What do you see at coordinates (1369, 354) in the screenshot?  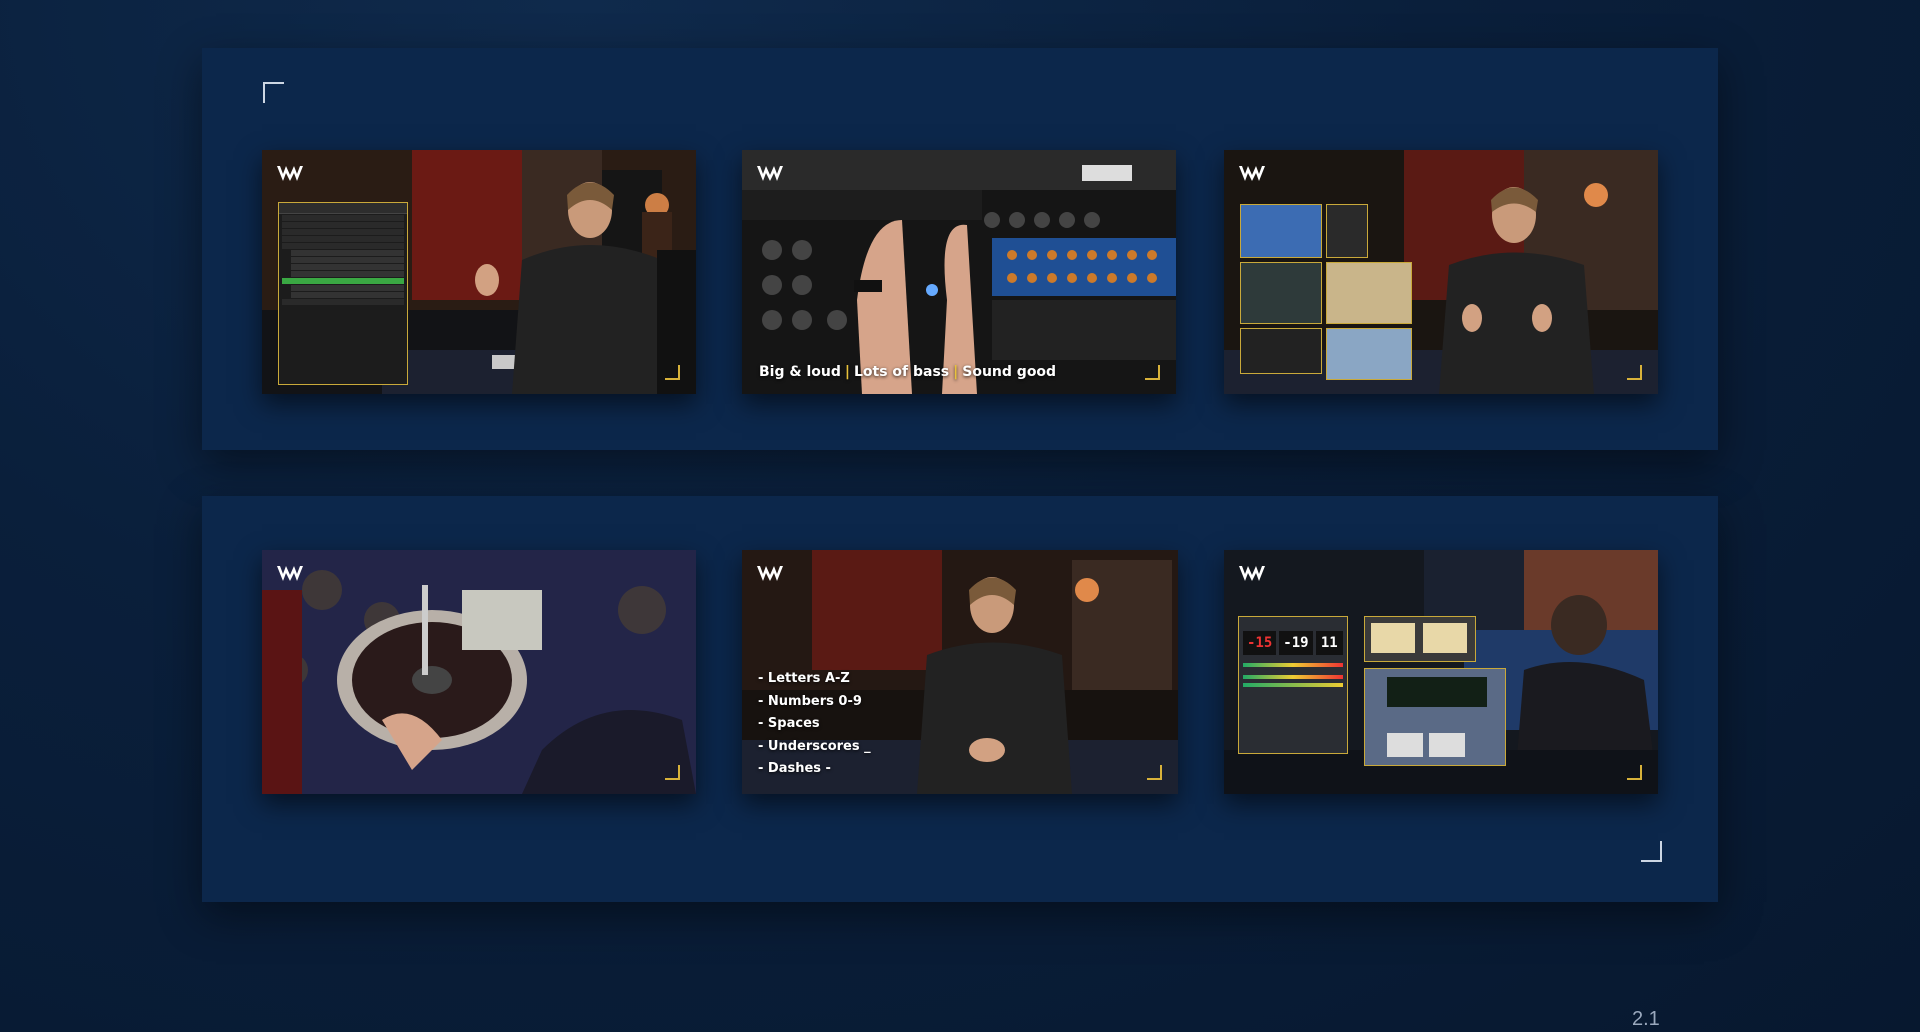 I see `stereo-plugin-window` at bounding box center [1369, 354].